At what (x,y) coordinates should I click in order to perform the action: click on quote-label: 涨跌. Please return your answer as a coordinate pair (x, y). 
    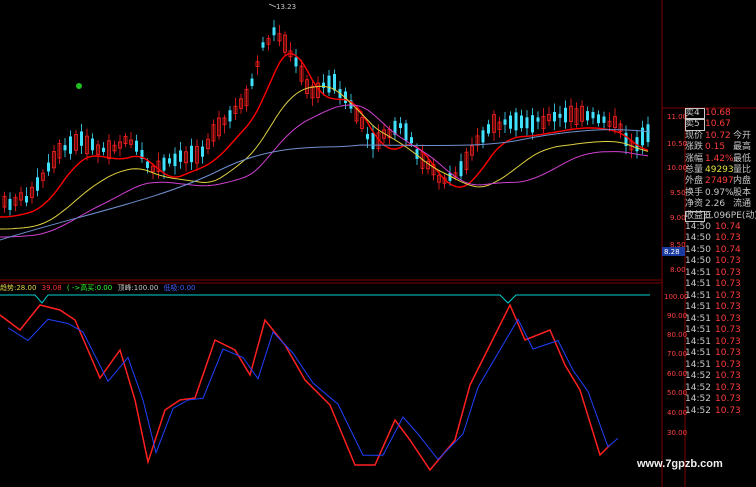
    Looking at the image, I should click on (694, 147).